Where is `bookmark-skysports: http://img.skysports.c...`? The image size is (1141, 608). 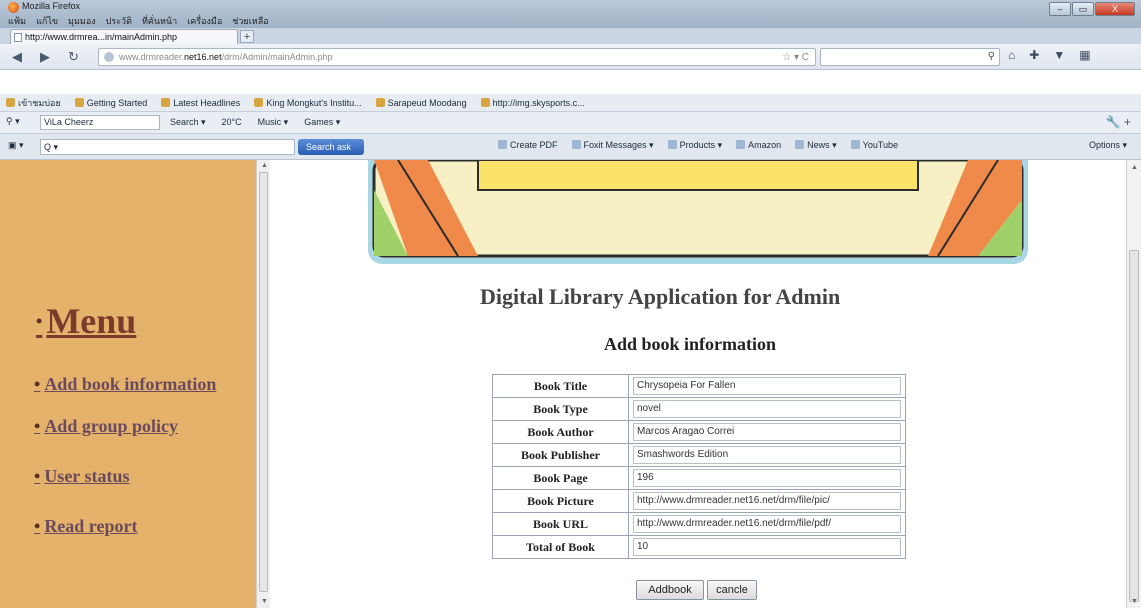 bookmark-skysports: http://img.skysports.c... is located at coordinates (533, 102).